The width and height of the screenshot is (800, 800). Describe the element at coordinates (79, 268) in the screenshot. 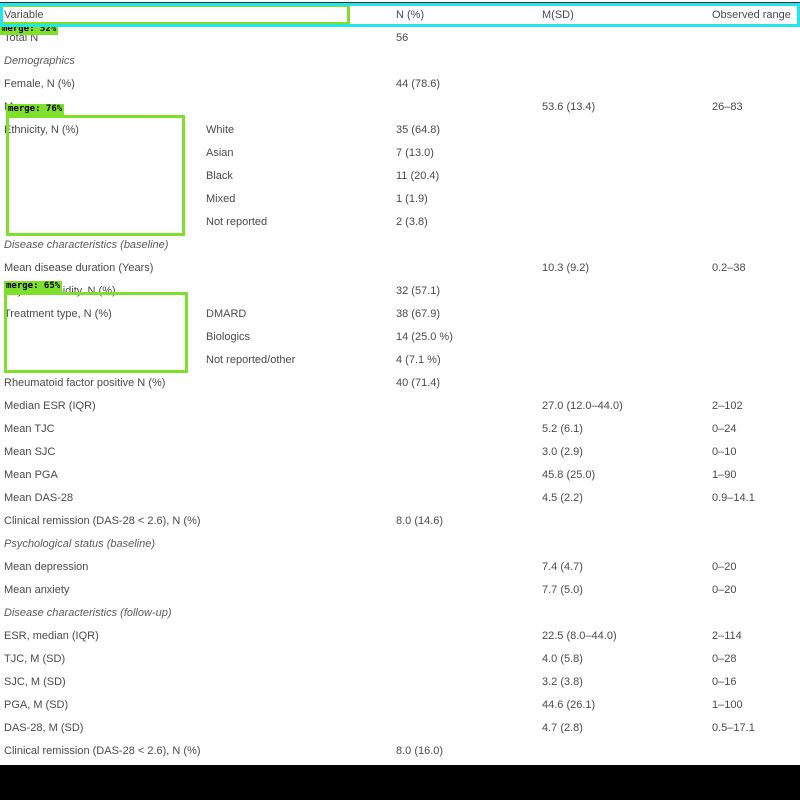

I see `row-variable: Mean disease duration (Years)` at that location.